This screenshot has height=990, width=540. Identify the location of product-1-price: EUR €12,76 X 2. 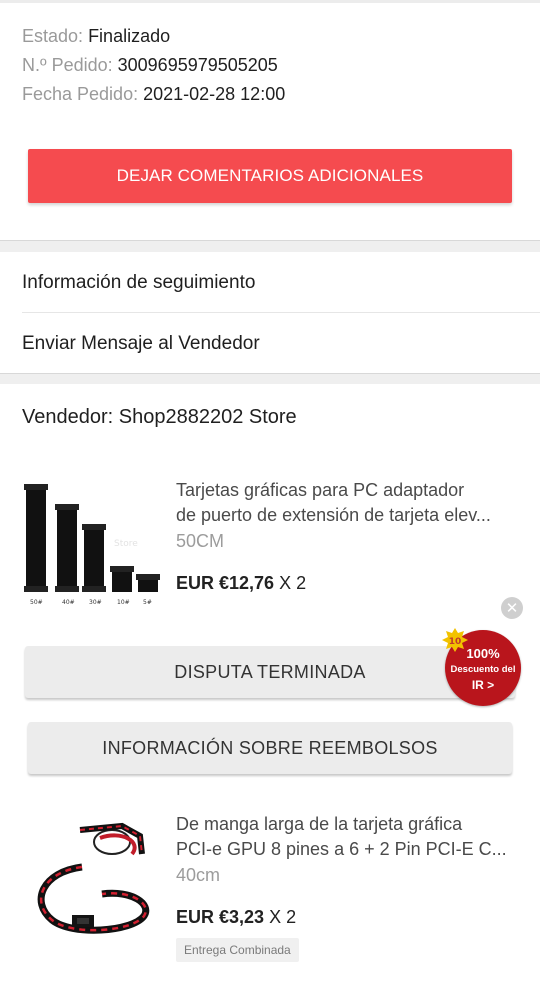
(241, 583).